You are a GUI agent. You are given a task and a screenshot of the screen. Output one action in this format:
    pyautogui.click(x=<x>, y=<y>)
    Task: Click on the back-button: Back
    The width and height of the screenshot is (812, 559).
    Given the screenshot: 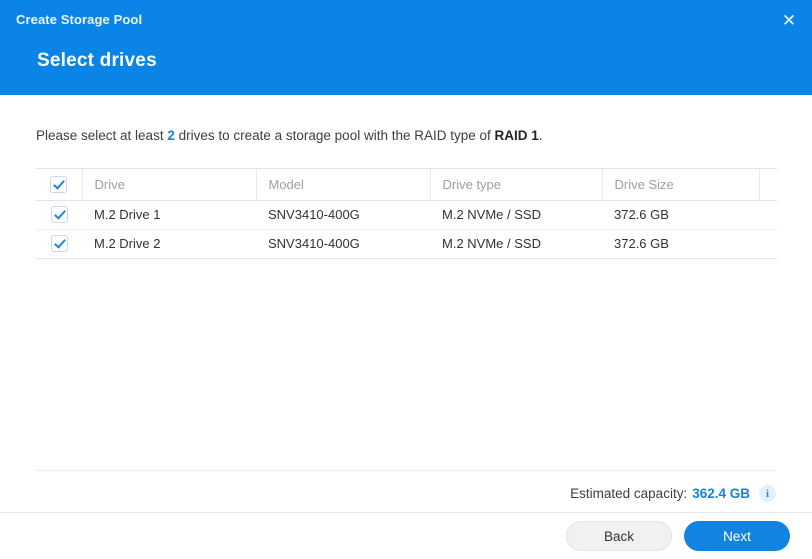 What is the action you would take?
    pyautogui.click(x=619, y=536)
    